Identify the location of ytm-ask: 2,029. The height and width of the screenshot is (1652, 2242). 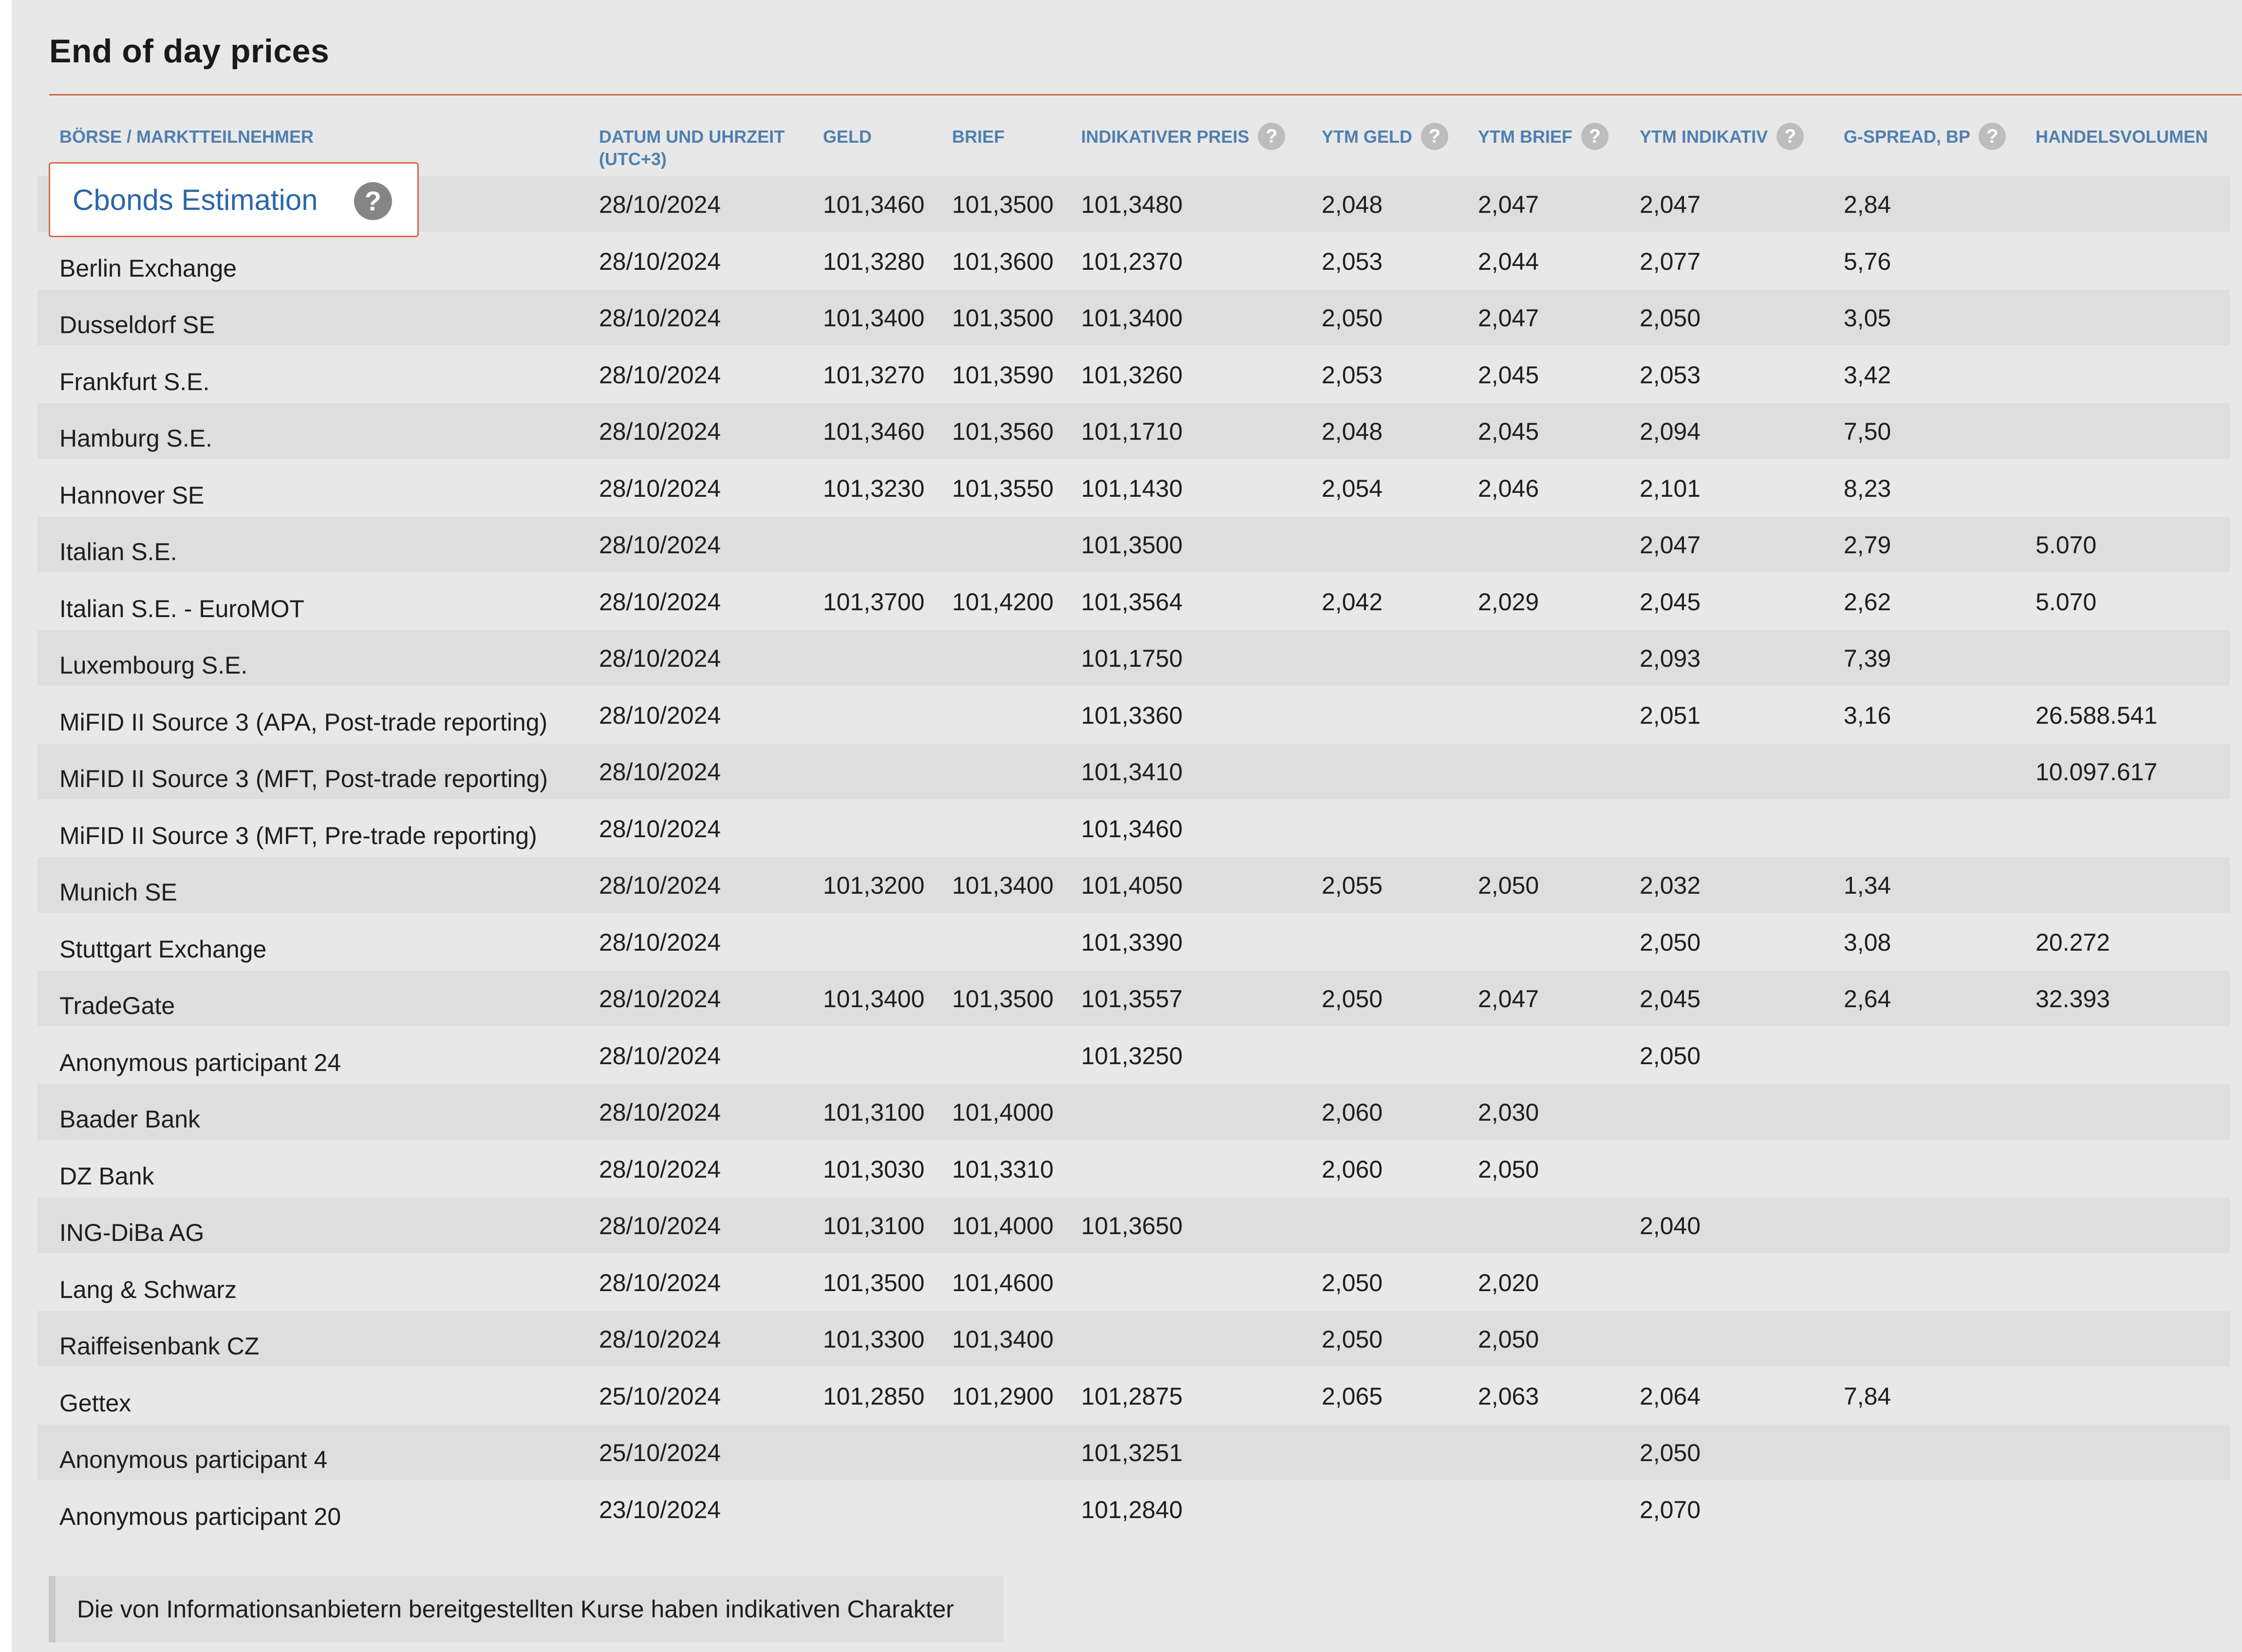
(1508, 602).